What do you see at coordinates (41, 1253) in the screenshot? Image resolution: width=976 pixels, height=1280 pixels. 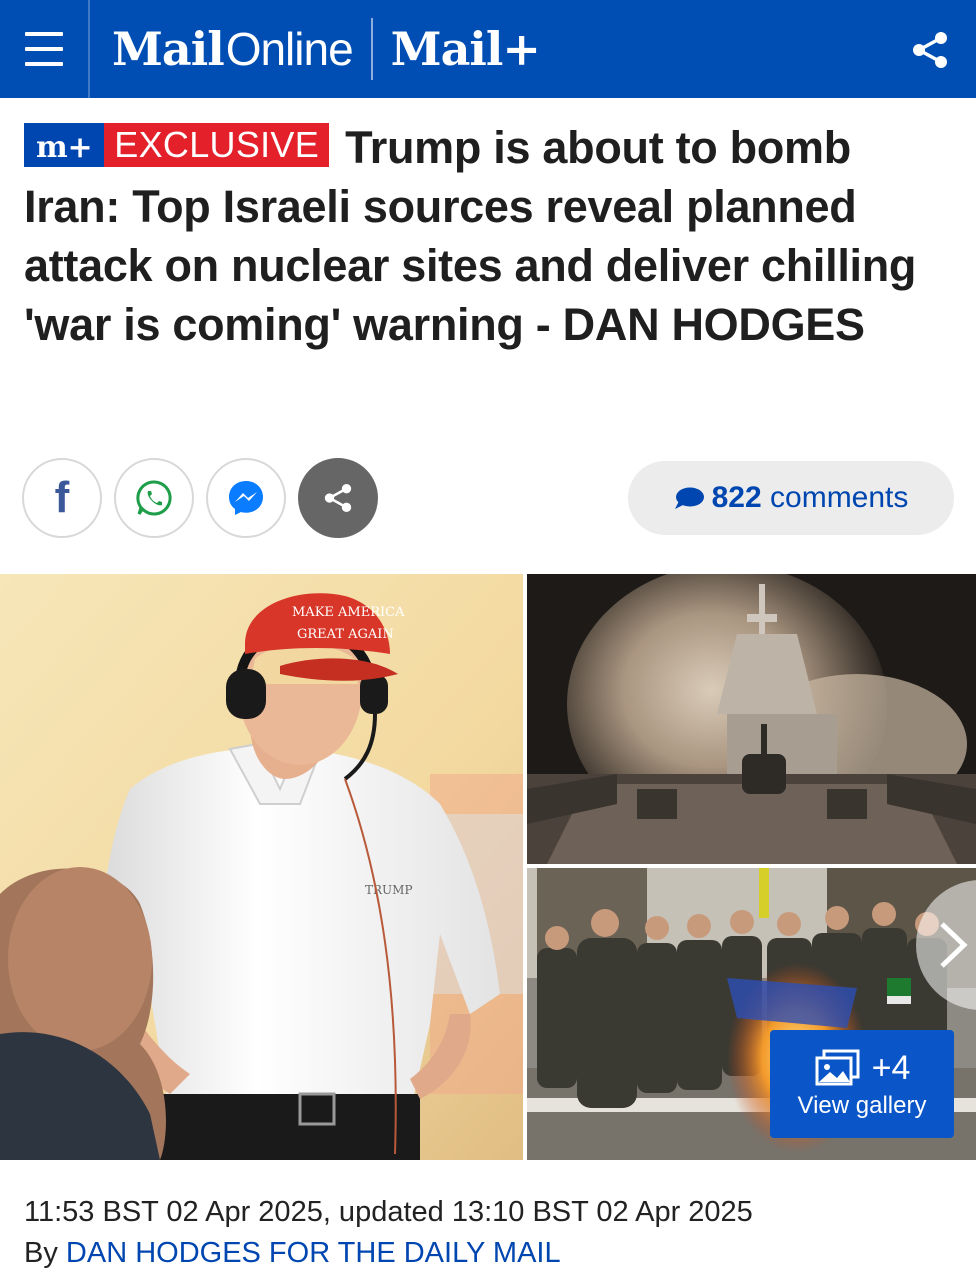 I see `byline-prefix: By` at bounding box center [41, 1253].